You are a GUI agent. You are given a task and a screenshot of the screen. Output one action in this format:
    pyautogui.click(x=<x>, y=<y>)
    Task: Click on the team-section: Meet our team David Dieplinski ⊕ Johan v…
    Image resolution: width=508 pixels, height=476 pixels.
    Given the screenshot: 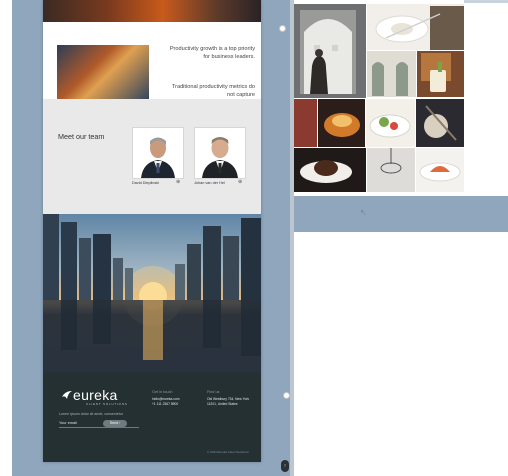 What is the action you would take?
    pyautogui.click(x=152, y=156)
    